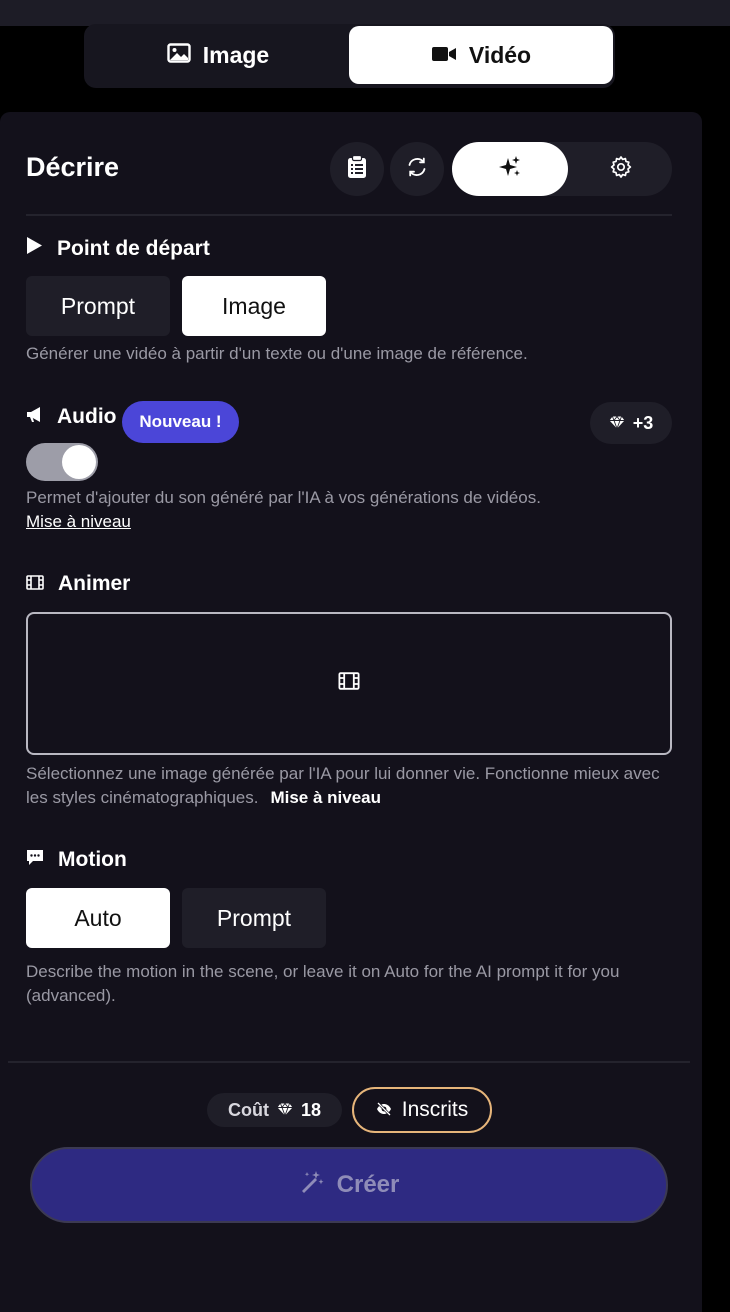  I want to click on eye-slash-icon, so click(384, 1110).